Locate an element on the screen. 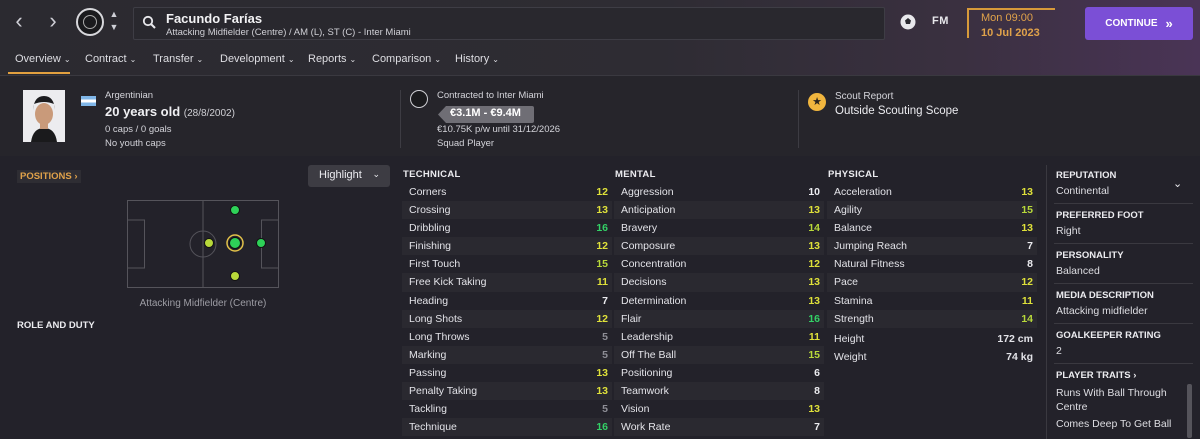  fm-logo: FM is located at coordinates (940, 21).